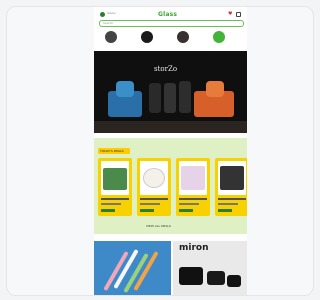 This screenshot has height=300, width=320. Describe the element at coordinates (111, 13) in the screenshot. I see `menu-label: menu` at that location.